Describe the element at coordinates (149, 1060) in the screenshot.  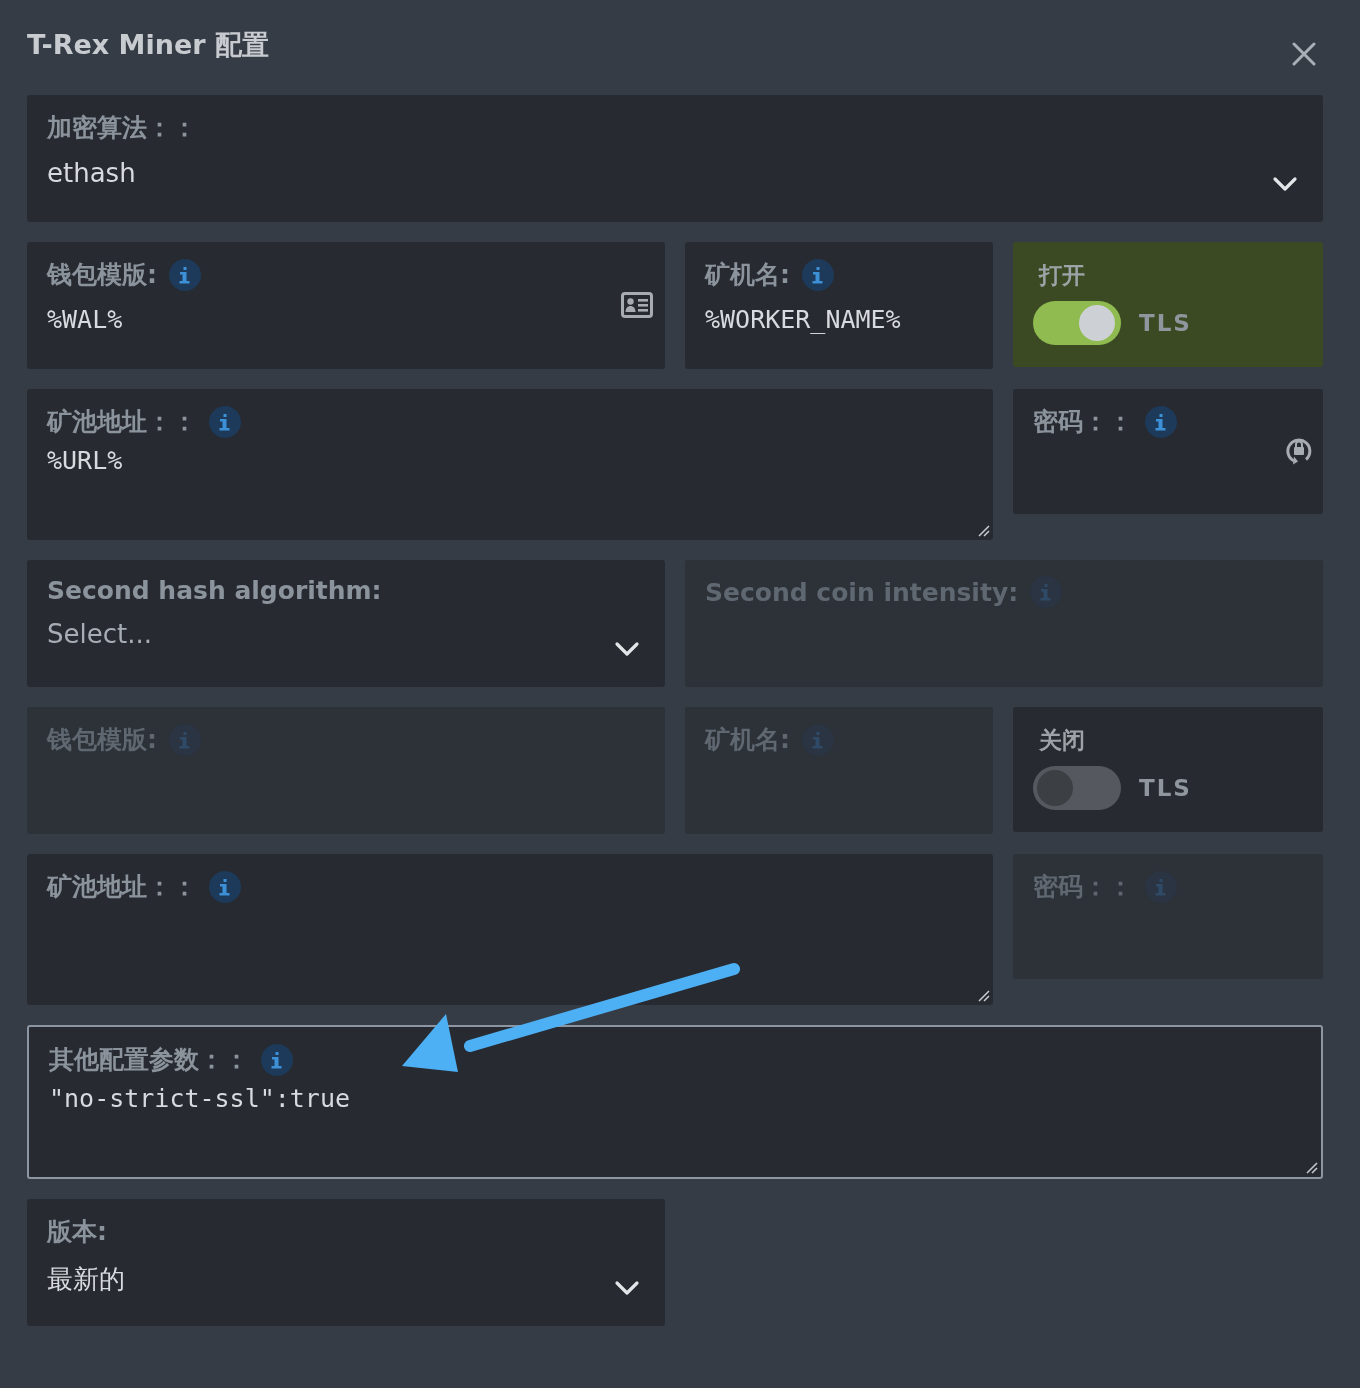
I see `field-label: 其他配置参数：：` at that location.